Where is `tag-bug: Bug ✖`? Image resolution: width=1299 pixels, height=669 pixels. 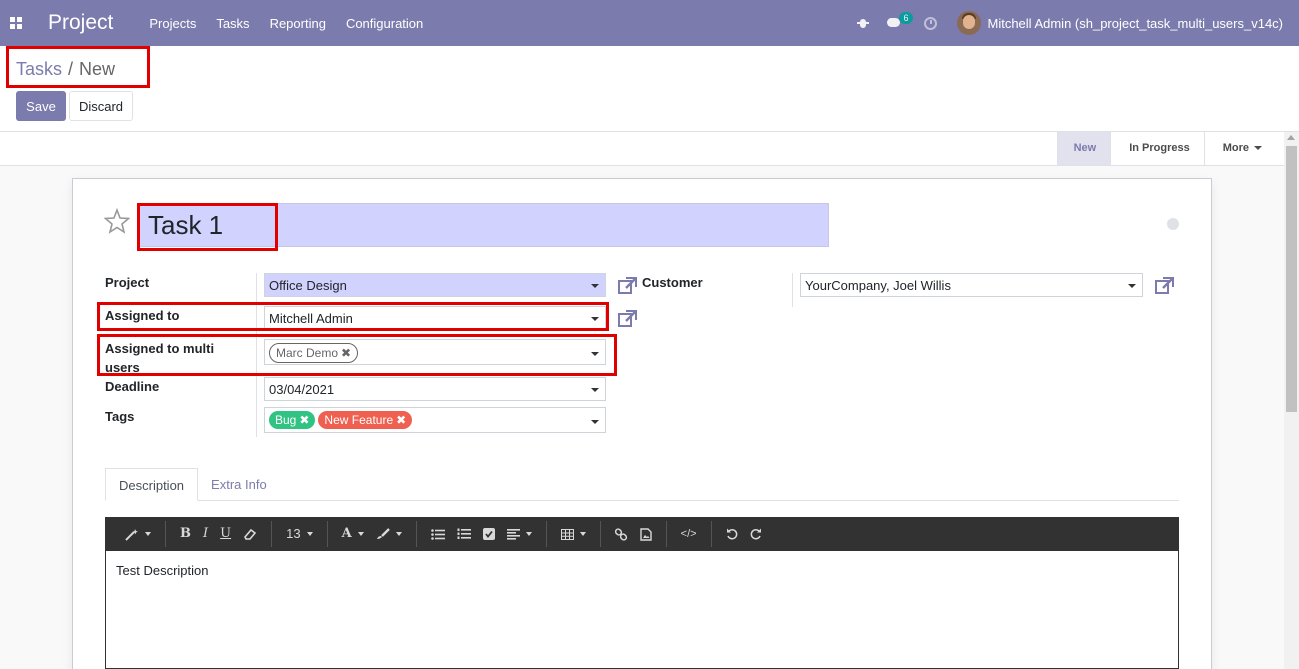 tag-bug: Bug ✖ is located at coordinates (292, 420).